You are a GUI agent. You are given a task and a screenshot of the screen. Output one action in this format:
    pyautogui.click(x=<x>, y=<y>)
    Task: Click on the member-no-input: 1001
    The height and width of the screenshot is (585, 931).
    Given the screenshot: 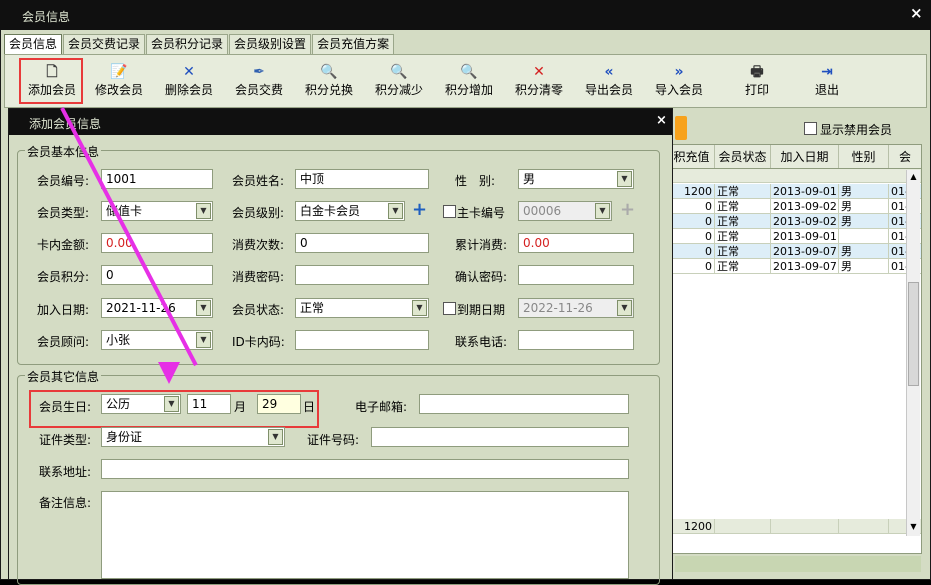 What is the action you would take?
    pyautogui.click(x=157, y=179)
    